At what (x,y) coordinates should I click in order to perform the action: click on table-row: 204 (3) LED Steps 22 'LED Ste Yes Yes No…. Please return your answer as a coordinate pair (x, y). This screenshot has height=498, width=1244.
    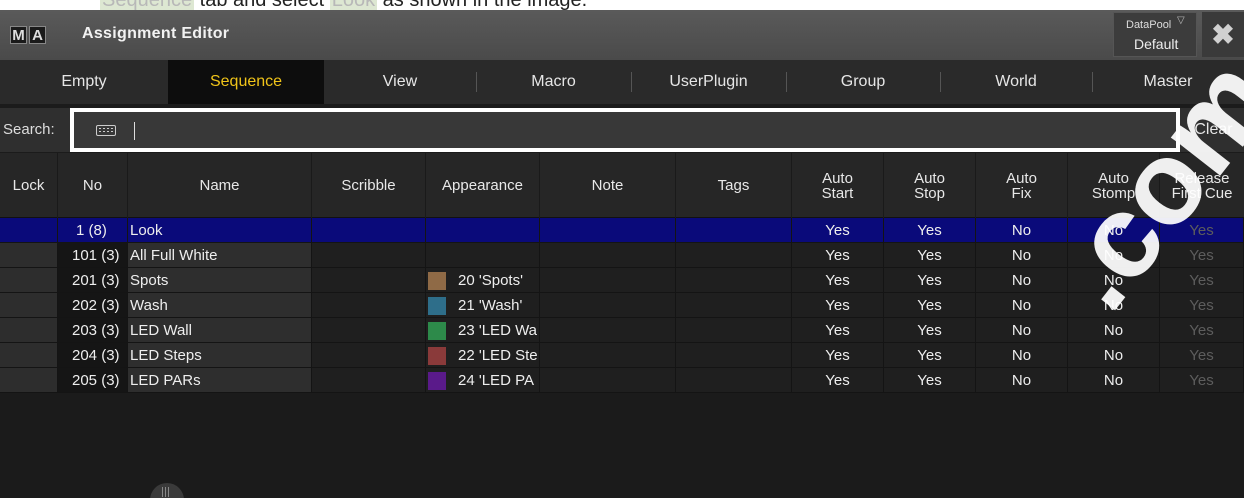
    Looking at the image, I should click on (622, 355).